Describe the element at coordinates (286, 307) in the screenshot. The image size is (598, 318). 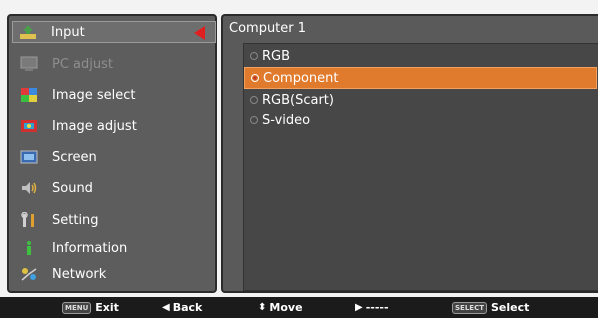
I see `hint-label: Move` at that location.